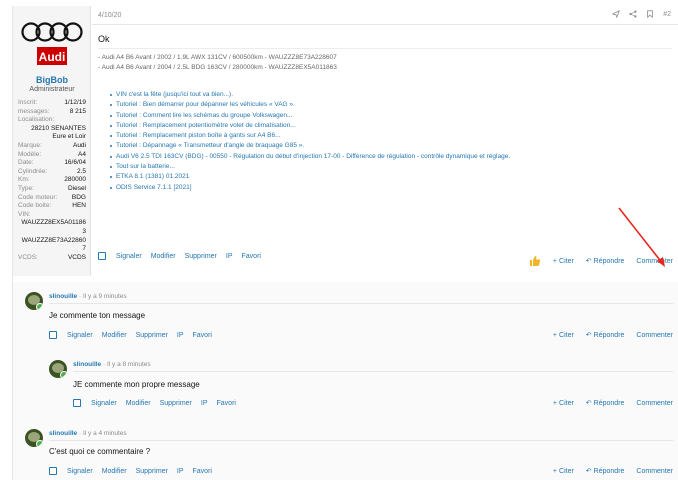  Describe the element at coordinates (385, 48) in the screenshot. I see `signature-divider` at that location.